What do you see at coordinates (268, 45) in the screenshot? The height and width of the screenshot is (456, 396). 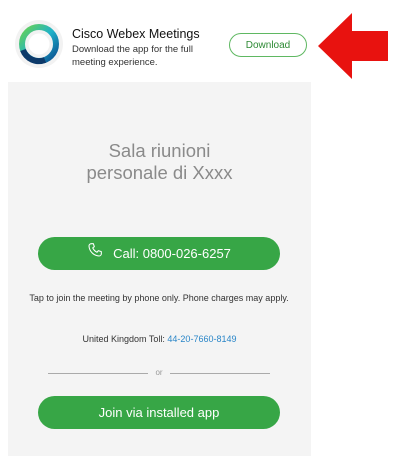 I see `download-button: Download` at bounding box center [268, 45].